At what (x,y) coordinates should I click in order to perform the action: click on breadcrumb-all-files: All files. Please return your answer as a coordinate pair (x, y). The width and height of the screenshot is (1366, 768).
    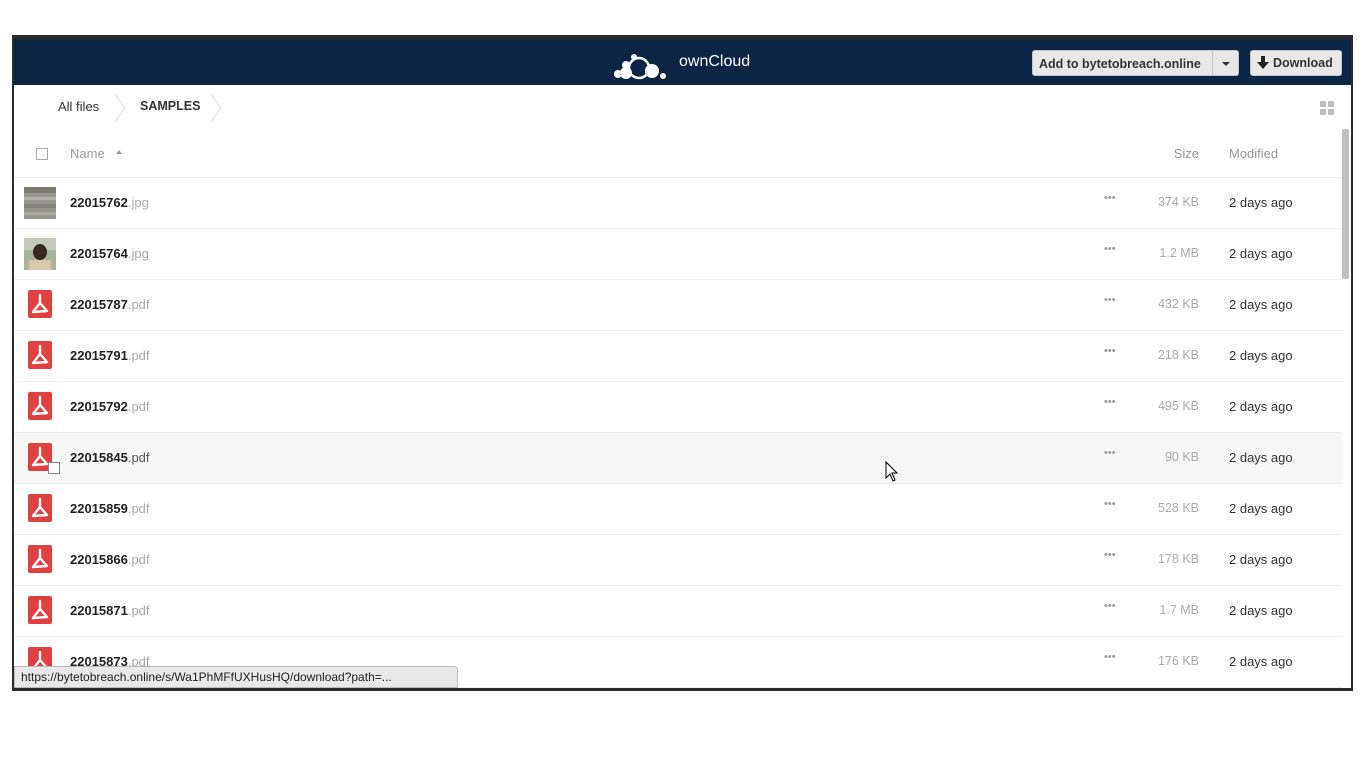
    Looking at the image, I should click on (78, 106).